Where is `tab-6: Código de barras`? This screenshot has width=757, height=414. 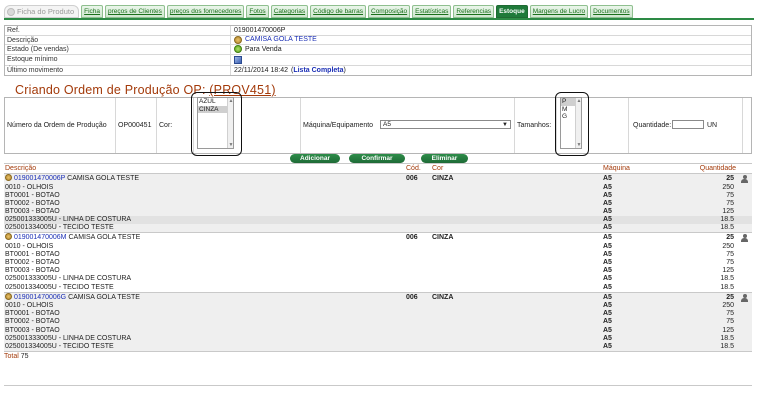 tab-6: Código de barras is located at coordinates (338, 11).